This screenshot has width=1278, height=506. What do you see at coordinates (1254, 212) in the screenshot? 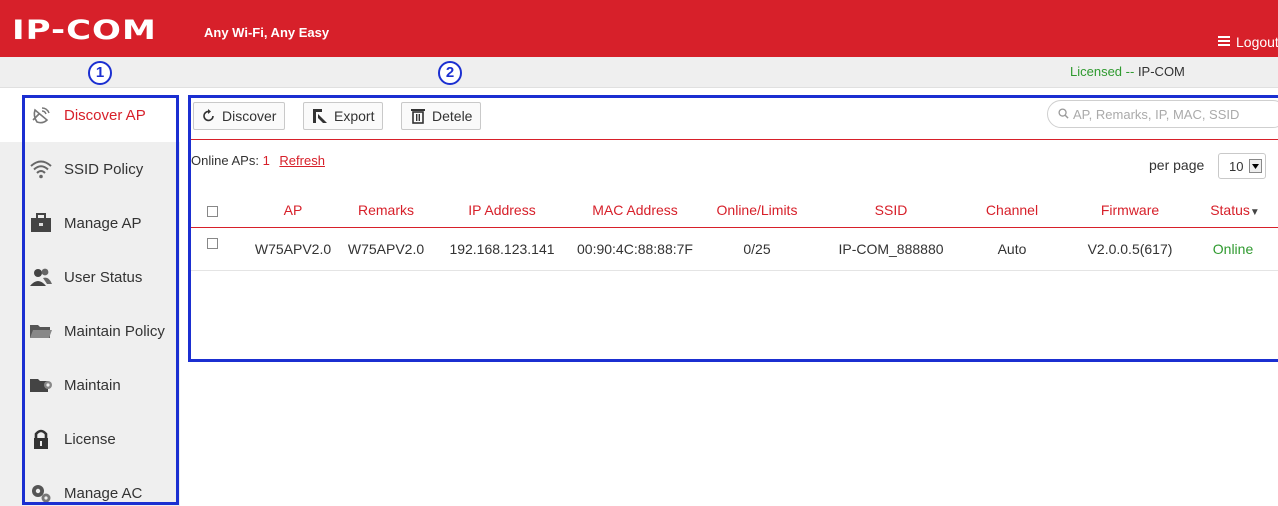
I see `sort-down-icon: ▼` at bounding box center [1254, 212].